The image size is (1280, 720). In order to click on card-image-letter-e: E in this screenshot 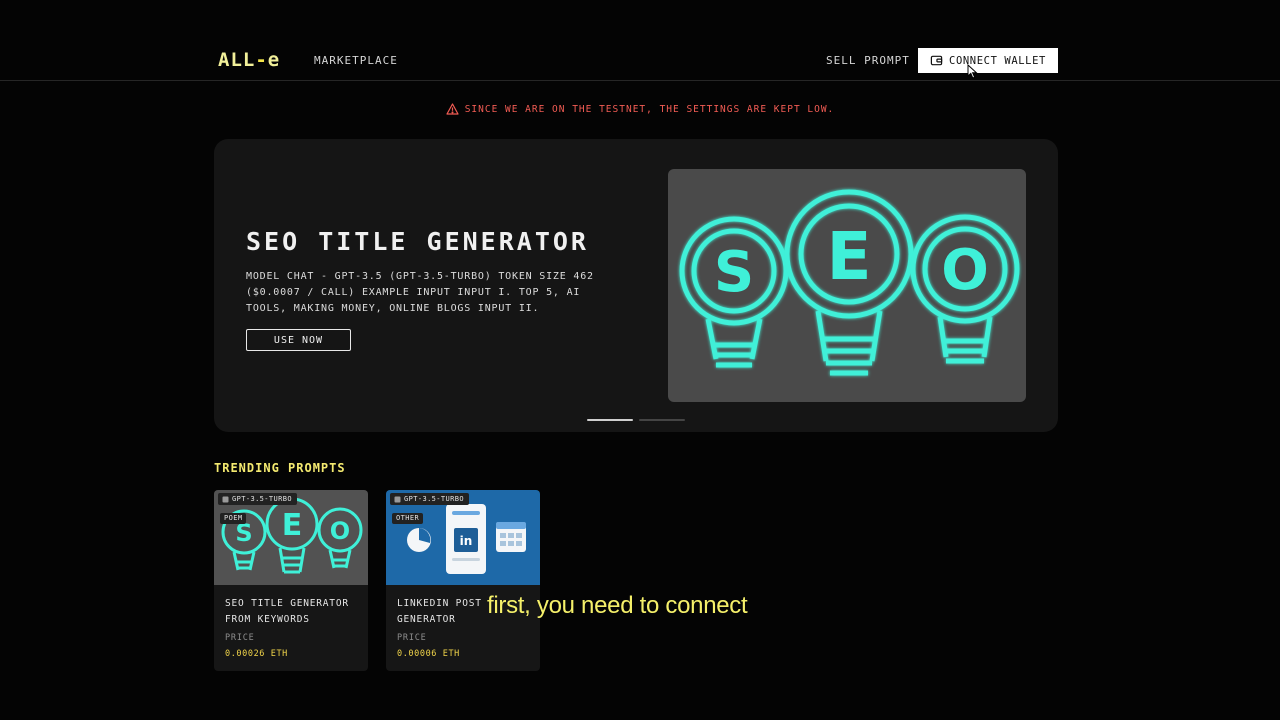, I will do `click(292, 525)`.